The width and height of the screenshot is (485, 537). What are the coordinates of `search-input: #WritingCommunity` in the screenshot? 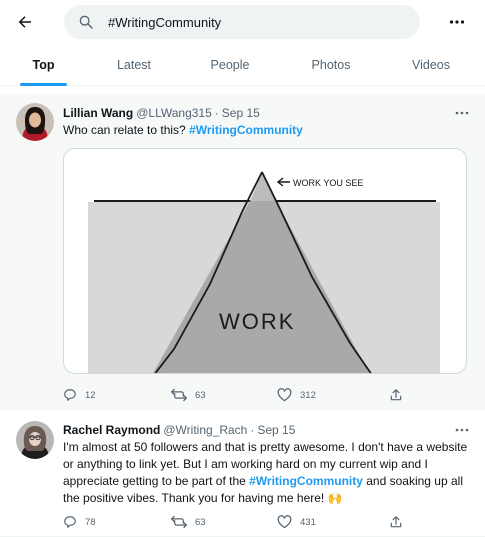 It's located at (242, 22).